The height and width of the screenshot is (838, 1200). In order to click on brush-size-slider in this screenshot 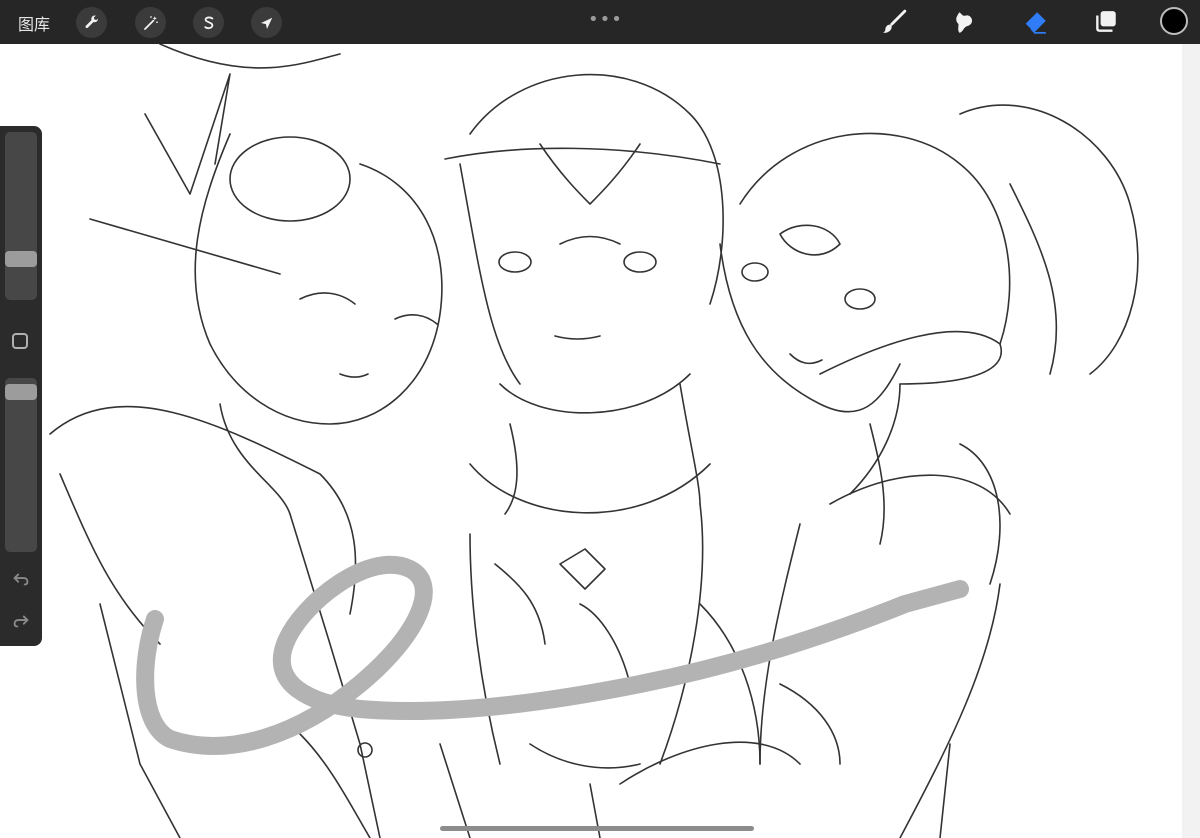, I will do `click(21, 216)`.